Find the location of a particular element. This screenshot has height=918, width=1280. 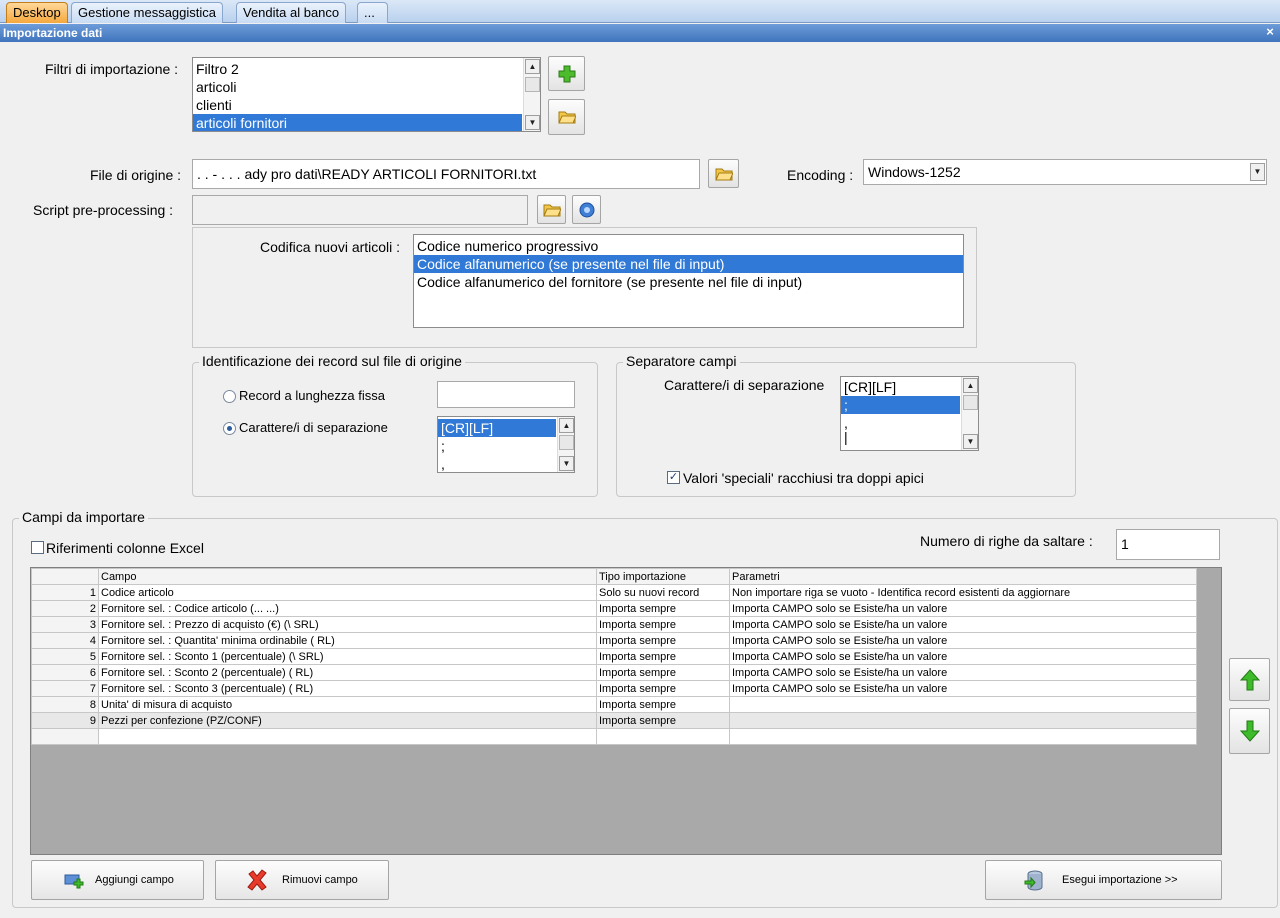

quote-checkbox: ✓ is located at coordinates (673, 477).